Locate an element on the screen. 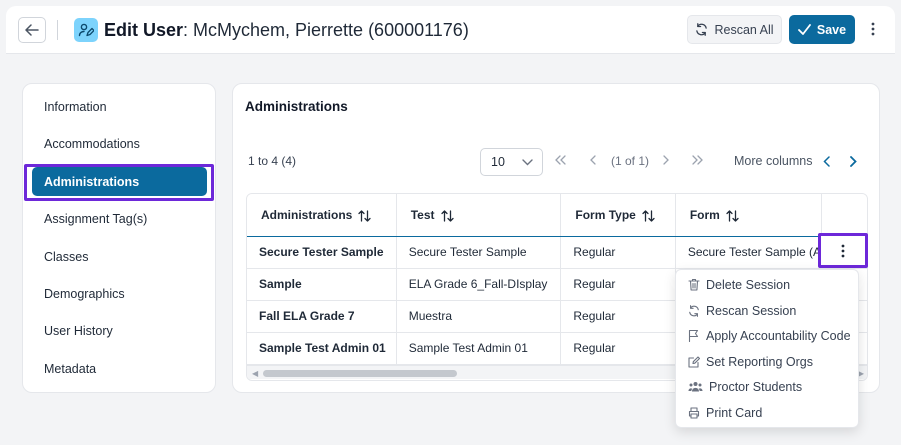  column-header-administrations: Administrations is located at coordinates (322, 215).